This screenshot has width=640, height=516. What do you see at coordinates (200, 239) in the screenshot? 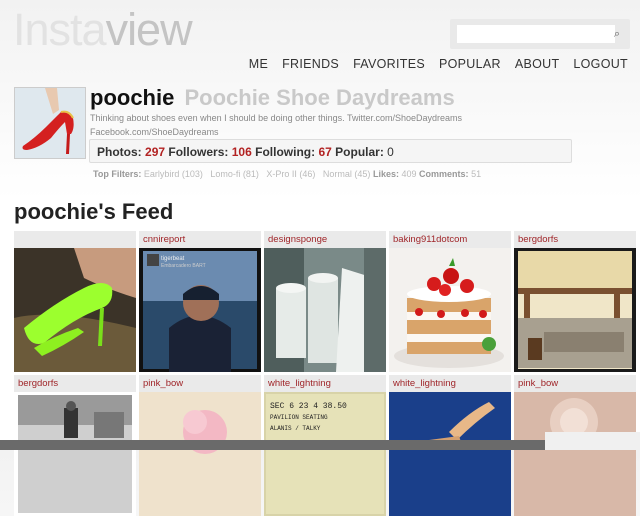
I see `feed-item-username: cnnireport` at bounding box center [200, 239].